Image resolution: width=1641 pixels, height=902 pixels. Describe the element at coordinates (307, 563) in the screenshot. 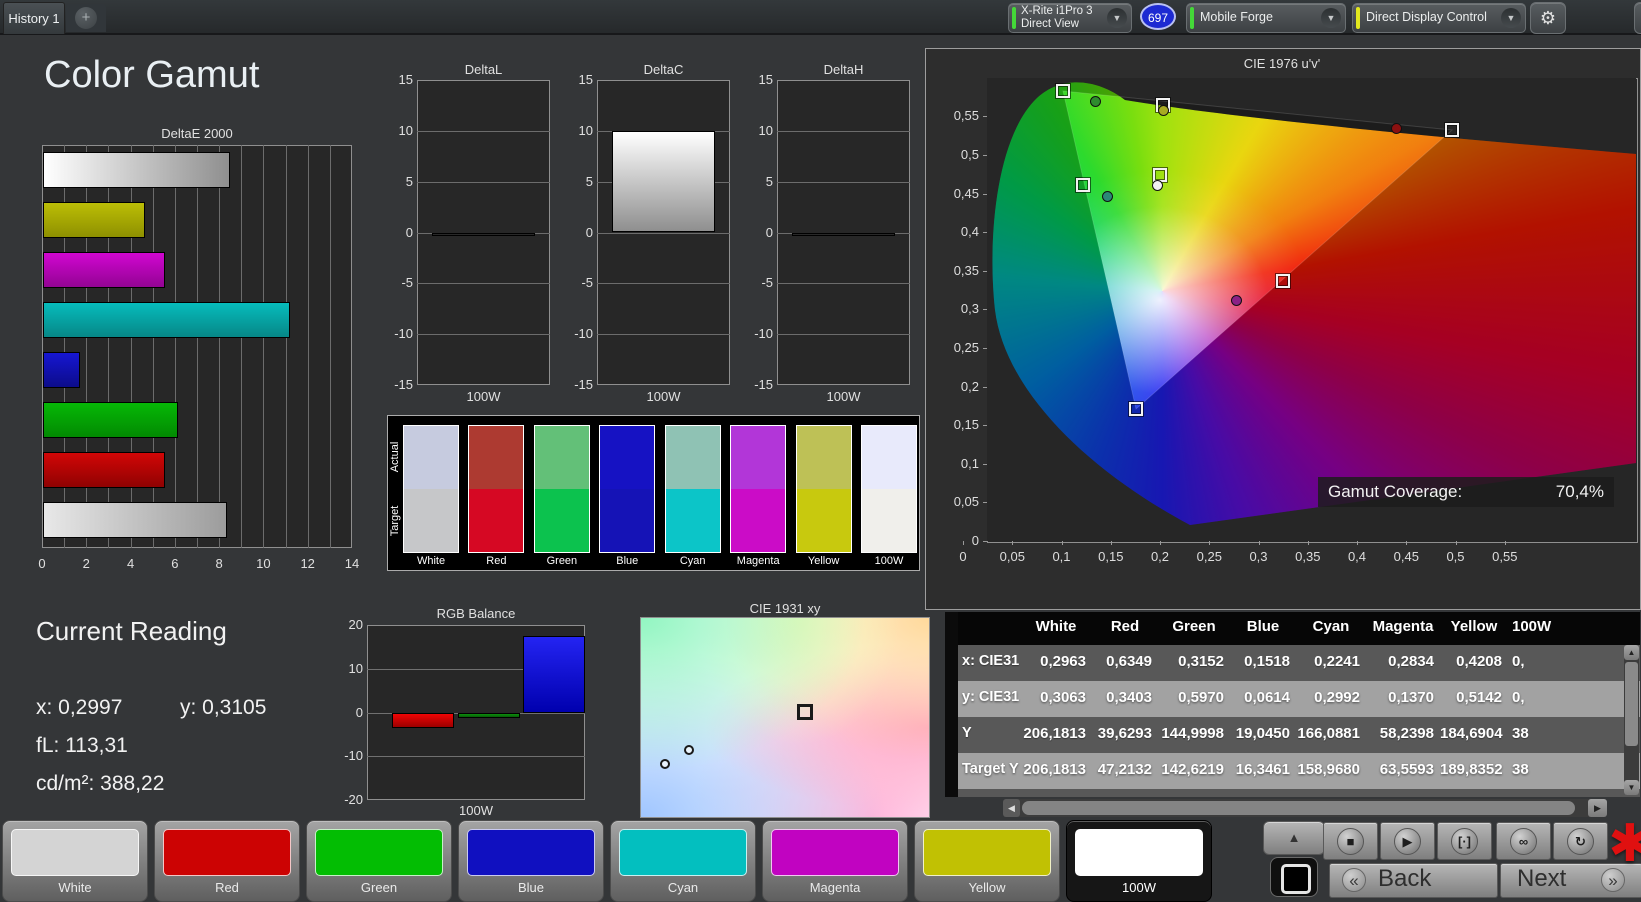

I see `deltaE-xtick-label: 12` at that location.